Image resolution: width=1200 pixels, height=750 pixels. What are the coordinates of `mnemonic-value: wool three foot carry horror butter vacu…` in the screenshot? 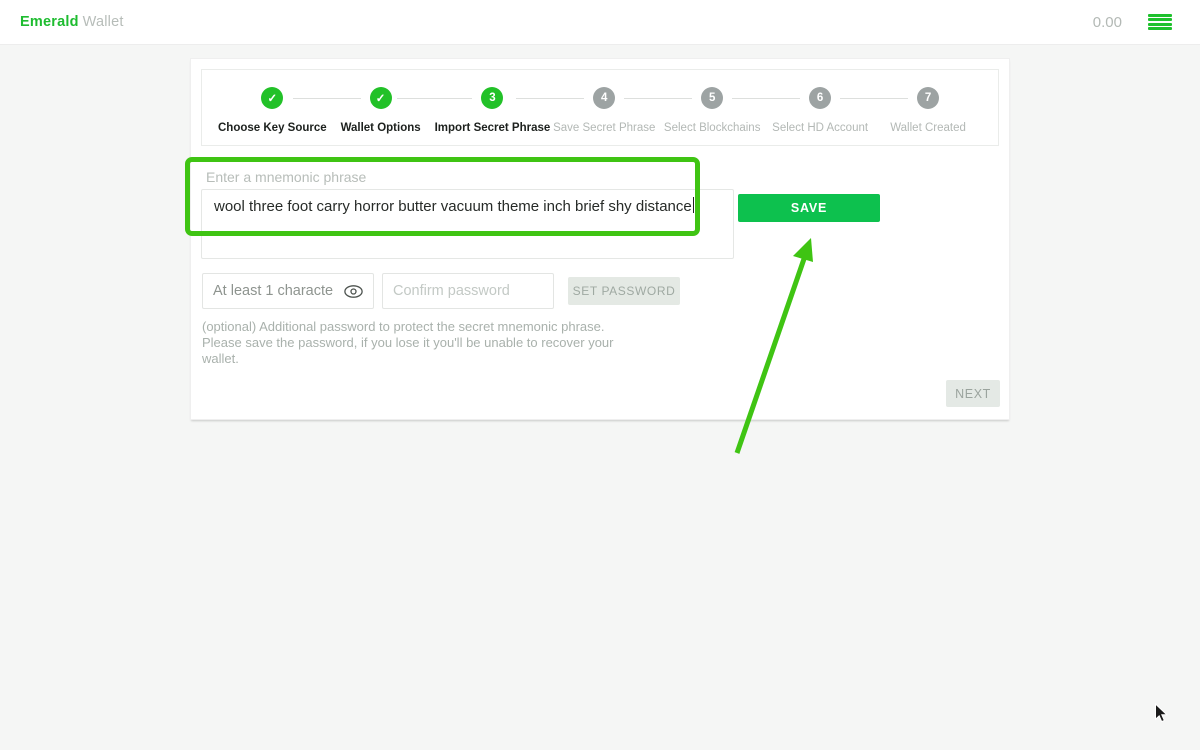 It's located at (453, 206).